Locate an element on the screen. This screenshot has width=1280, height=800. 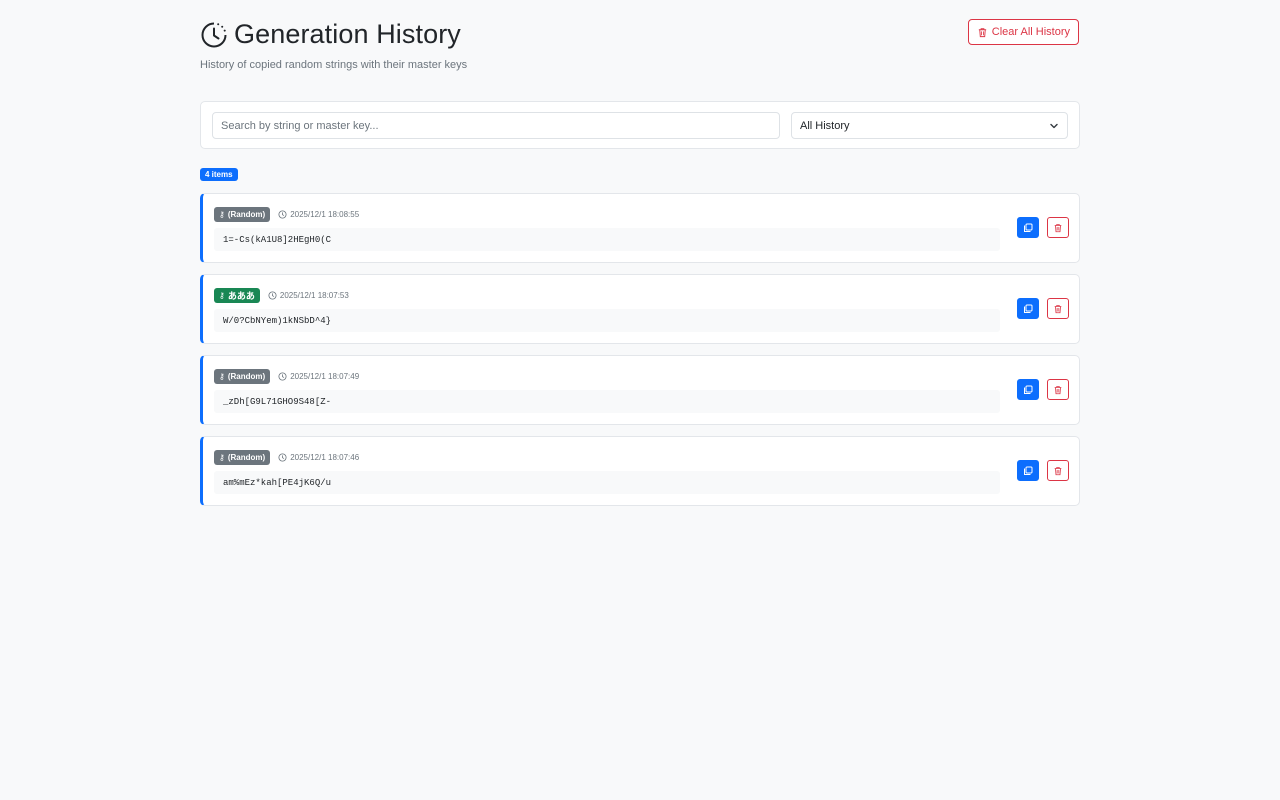
clear-all-history-button: Clear All History is located at coordinates (1023, 32).